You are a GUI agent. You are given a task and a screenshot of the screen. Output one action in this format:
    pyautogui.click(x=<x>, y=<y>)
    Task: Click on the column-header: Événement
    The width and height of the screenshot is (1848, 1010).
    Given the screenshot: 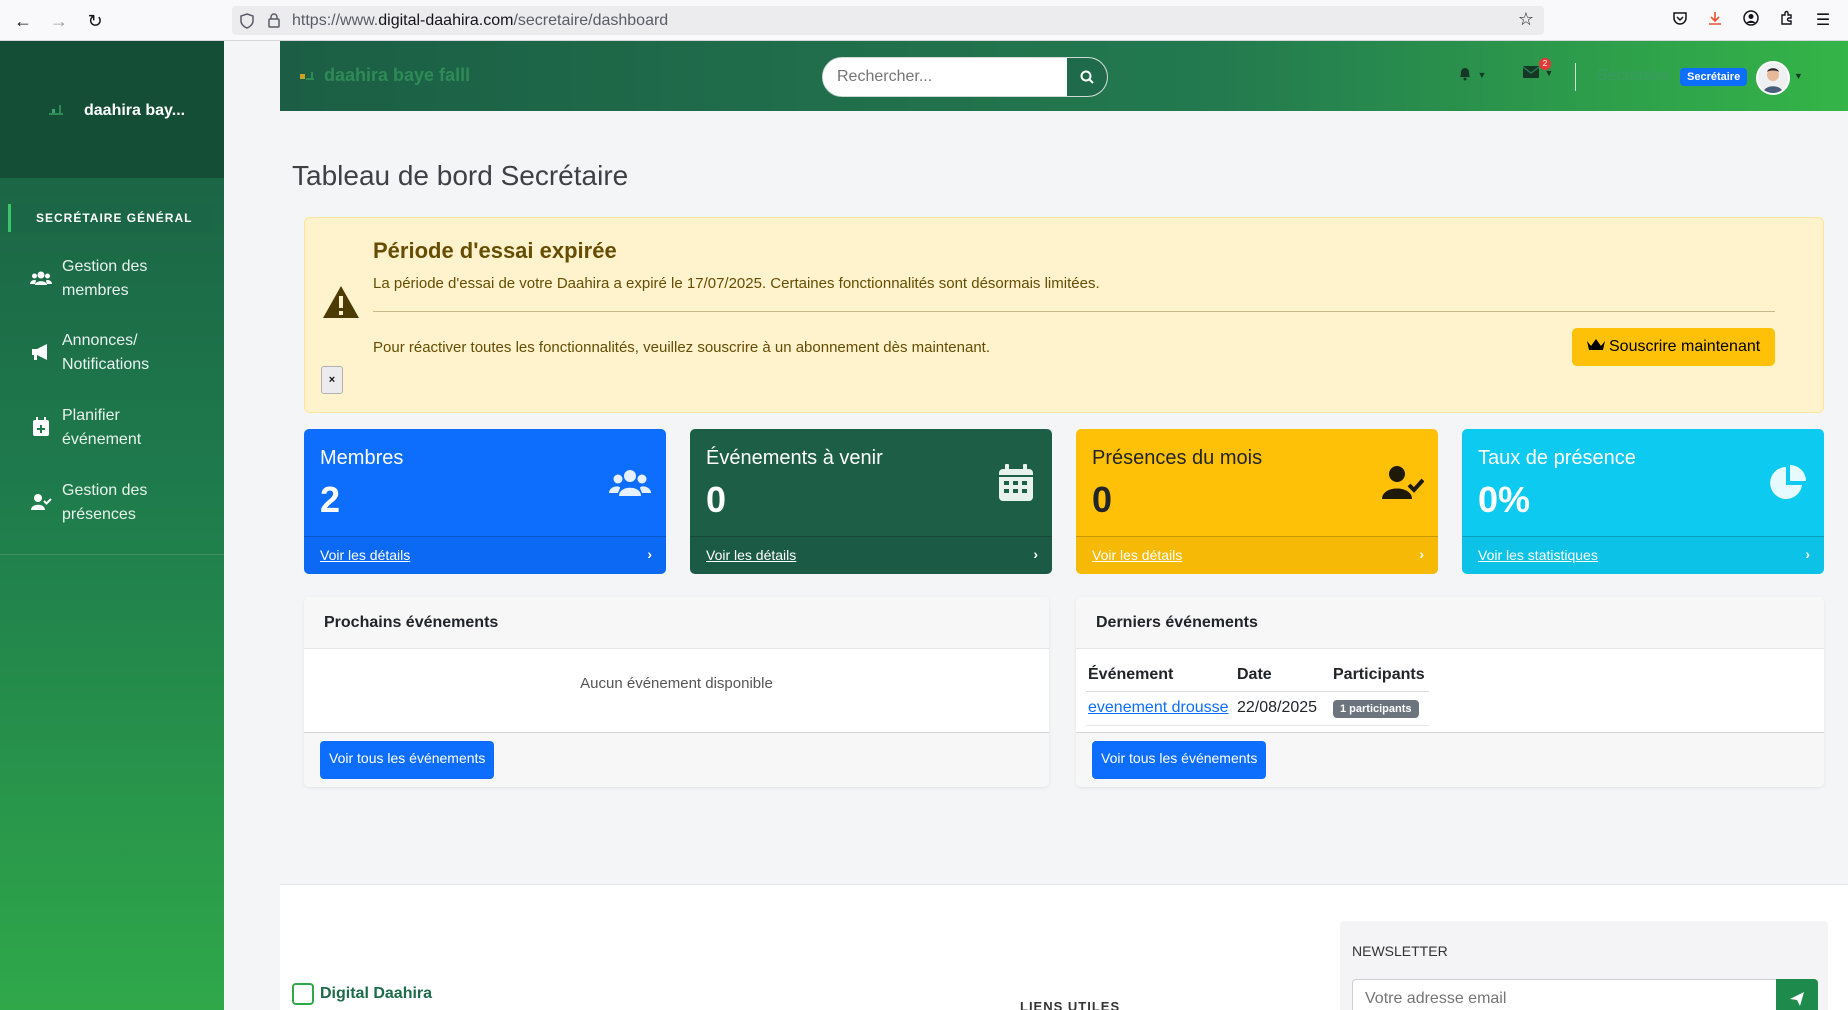 What is the action you would take?
    pyautogui.click(x=1160, y=675)
    